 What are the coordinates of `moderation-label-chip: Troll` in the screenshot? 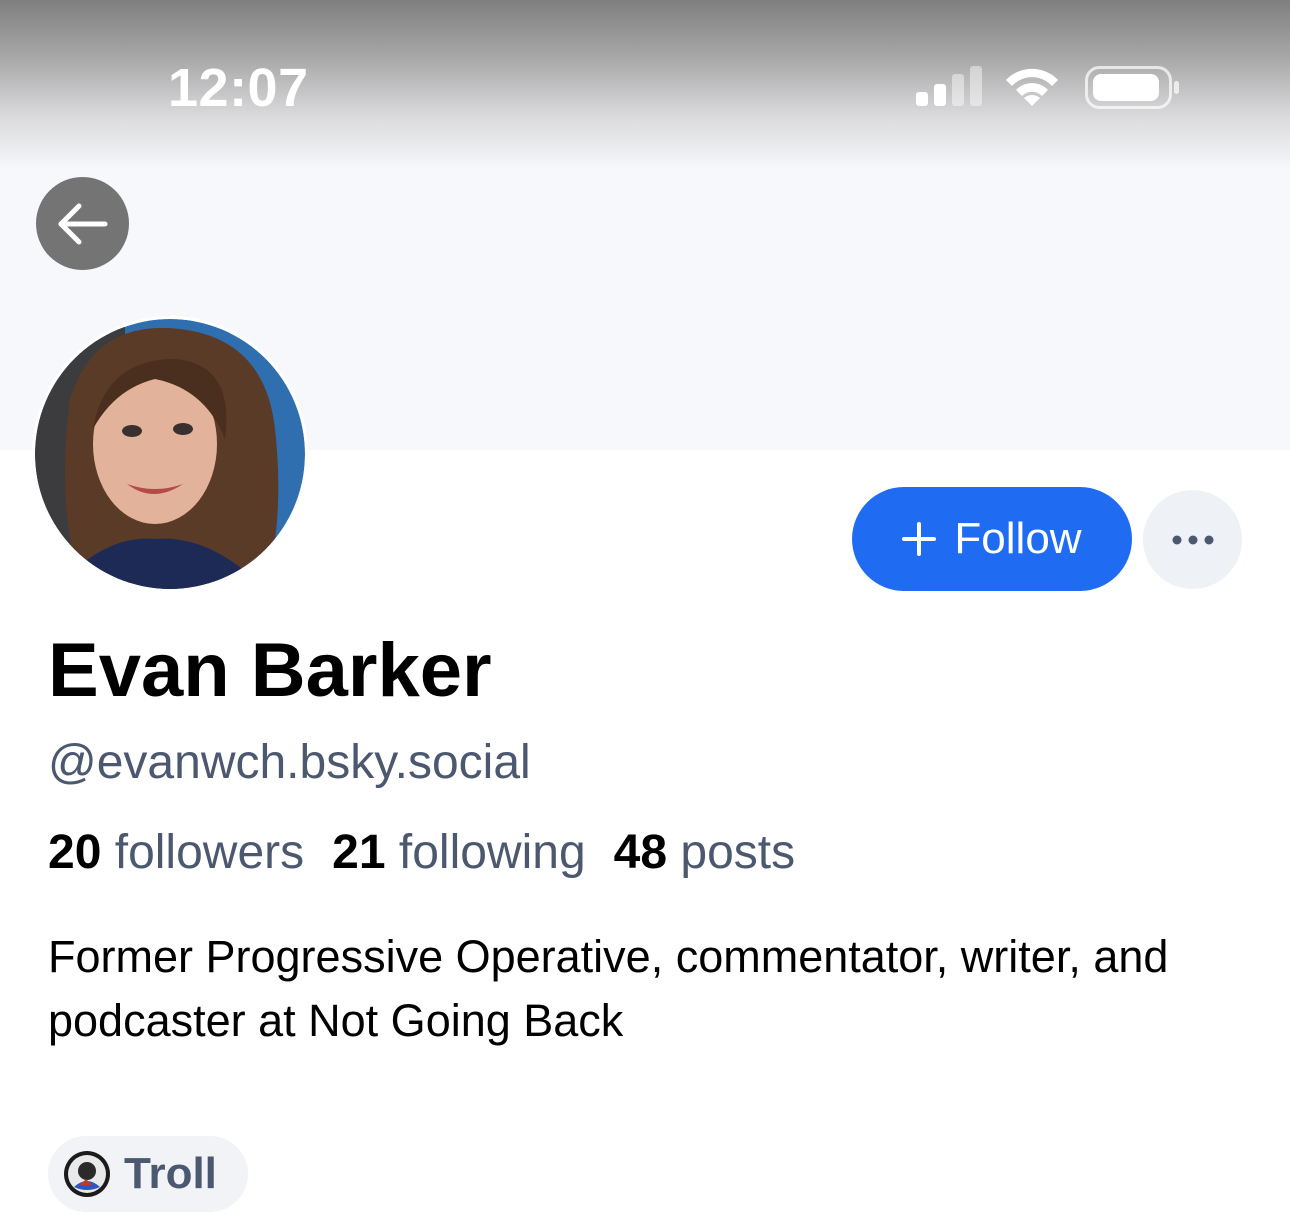 It's located at (148, 1174).